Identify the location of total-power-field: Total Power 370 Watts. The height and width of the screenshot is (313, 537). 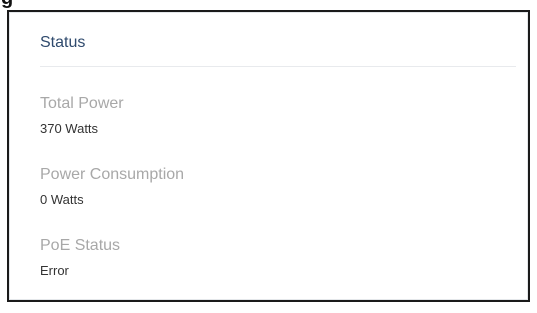
(82, 115).